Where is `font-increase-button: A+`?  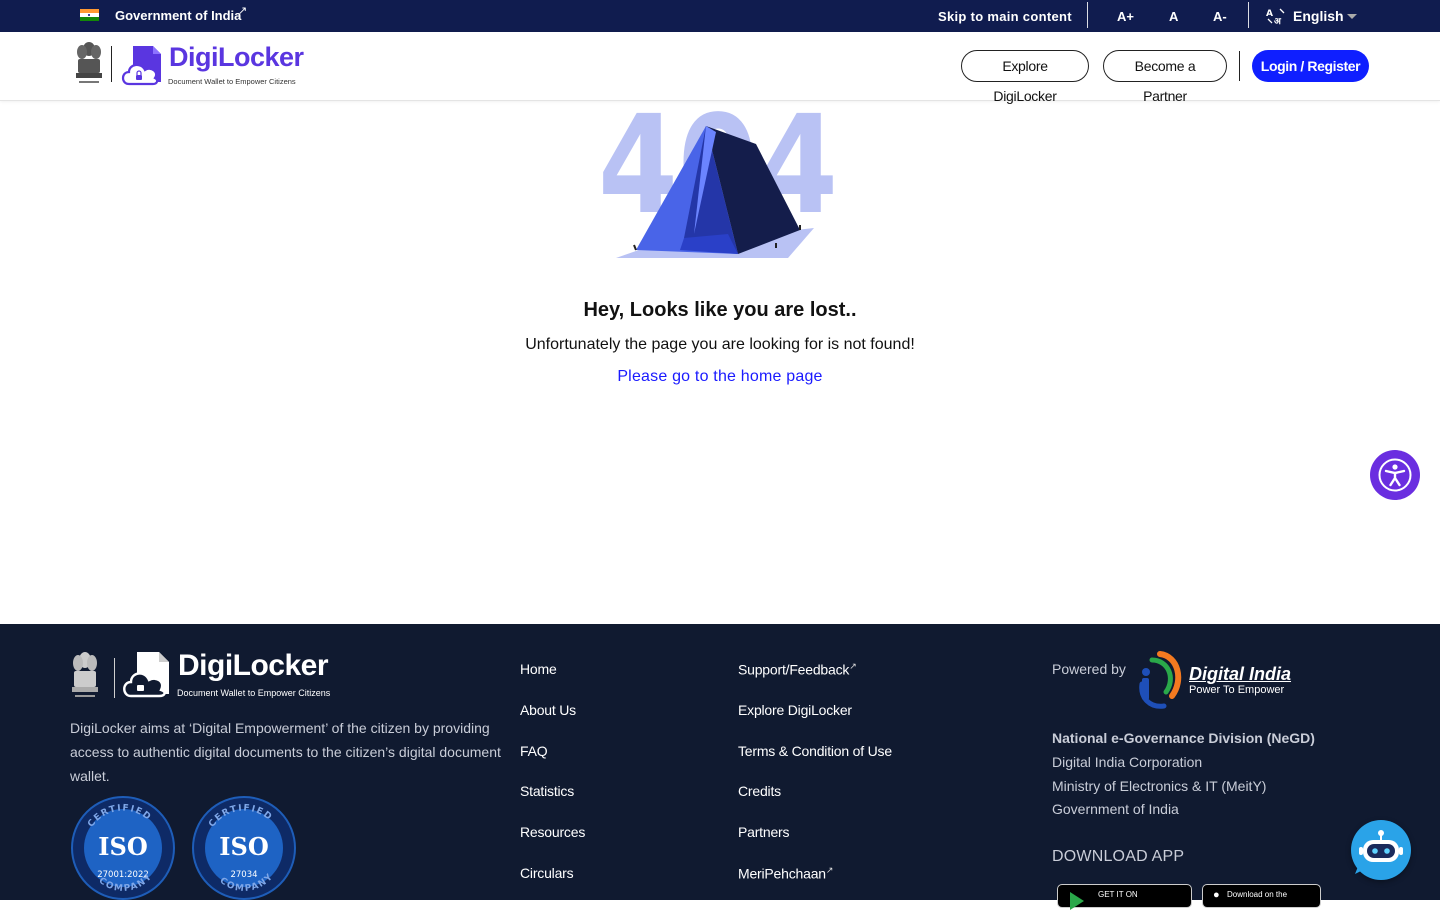 font-increase-button: A+ is located at coordinates (1125, 16).